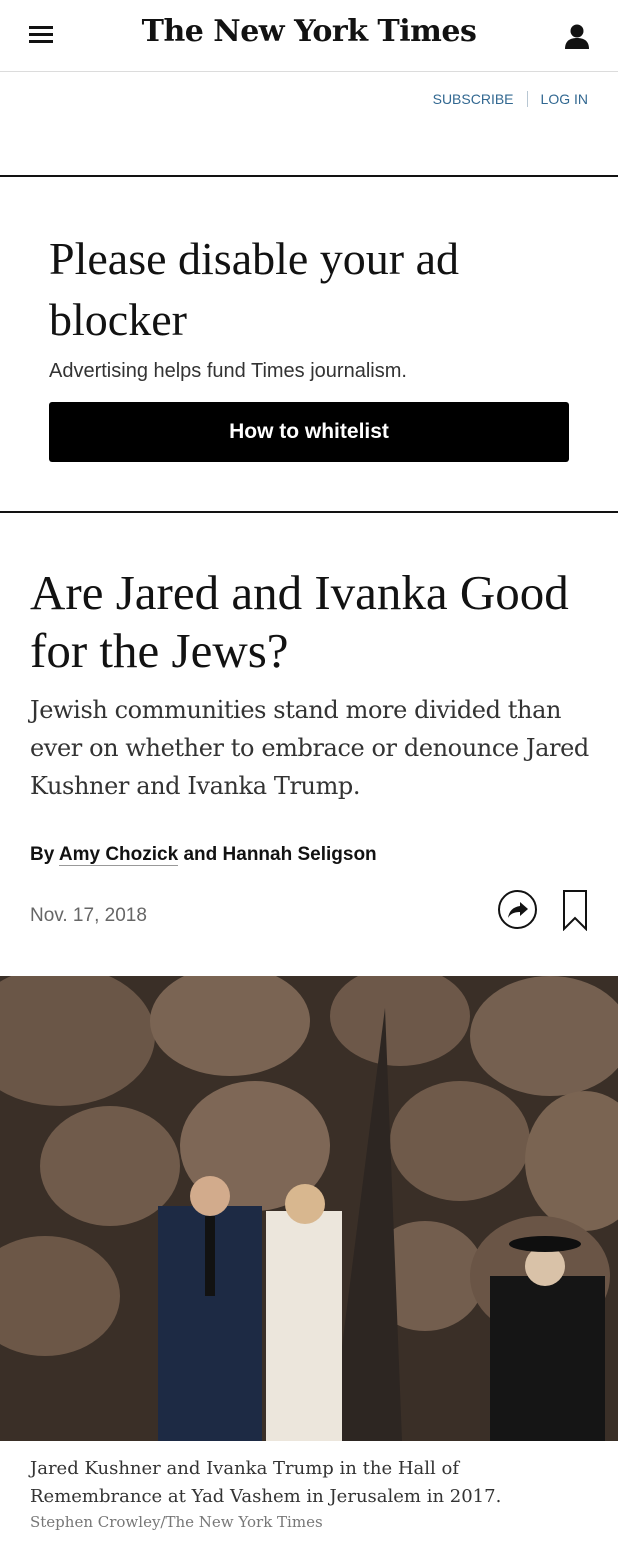 This screenshot has height=1553, width=618. Describe the element at coordinates (88, 915) in the screenshot. I see `publish-date: Nov. 17, 2018` at that location.